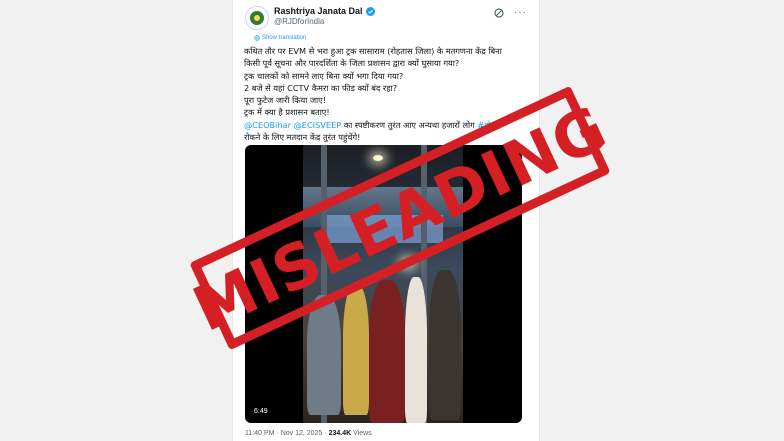  What do you see at coordinates (261, 411) in the screenshot?
I see `video-duration: 6:49` at bounding box center [261, 411].